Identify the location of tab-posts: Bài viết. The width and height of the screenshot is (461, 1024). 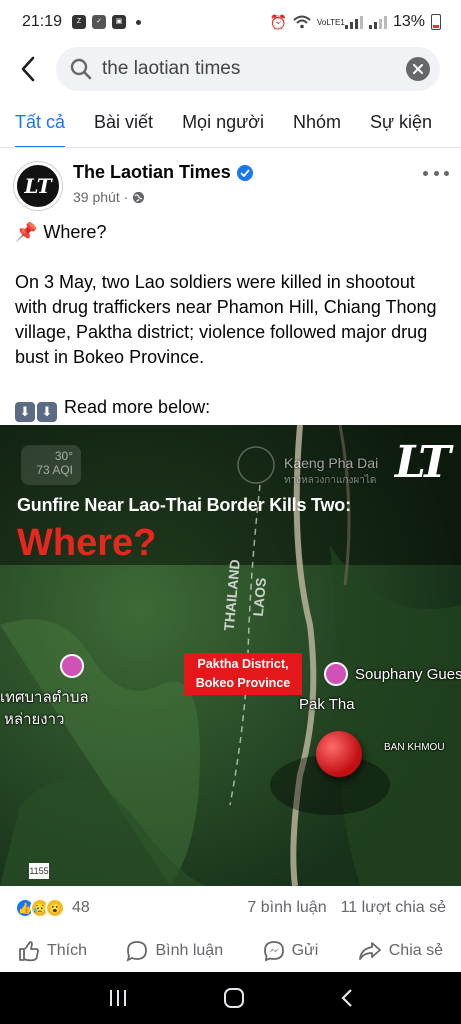
(123, 122).